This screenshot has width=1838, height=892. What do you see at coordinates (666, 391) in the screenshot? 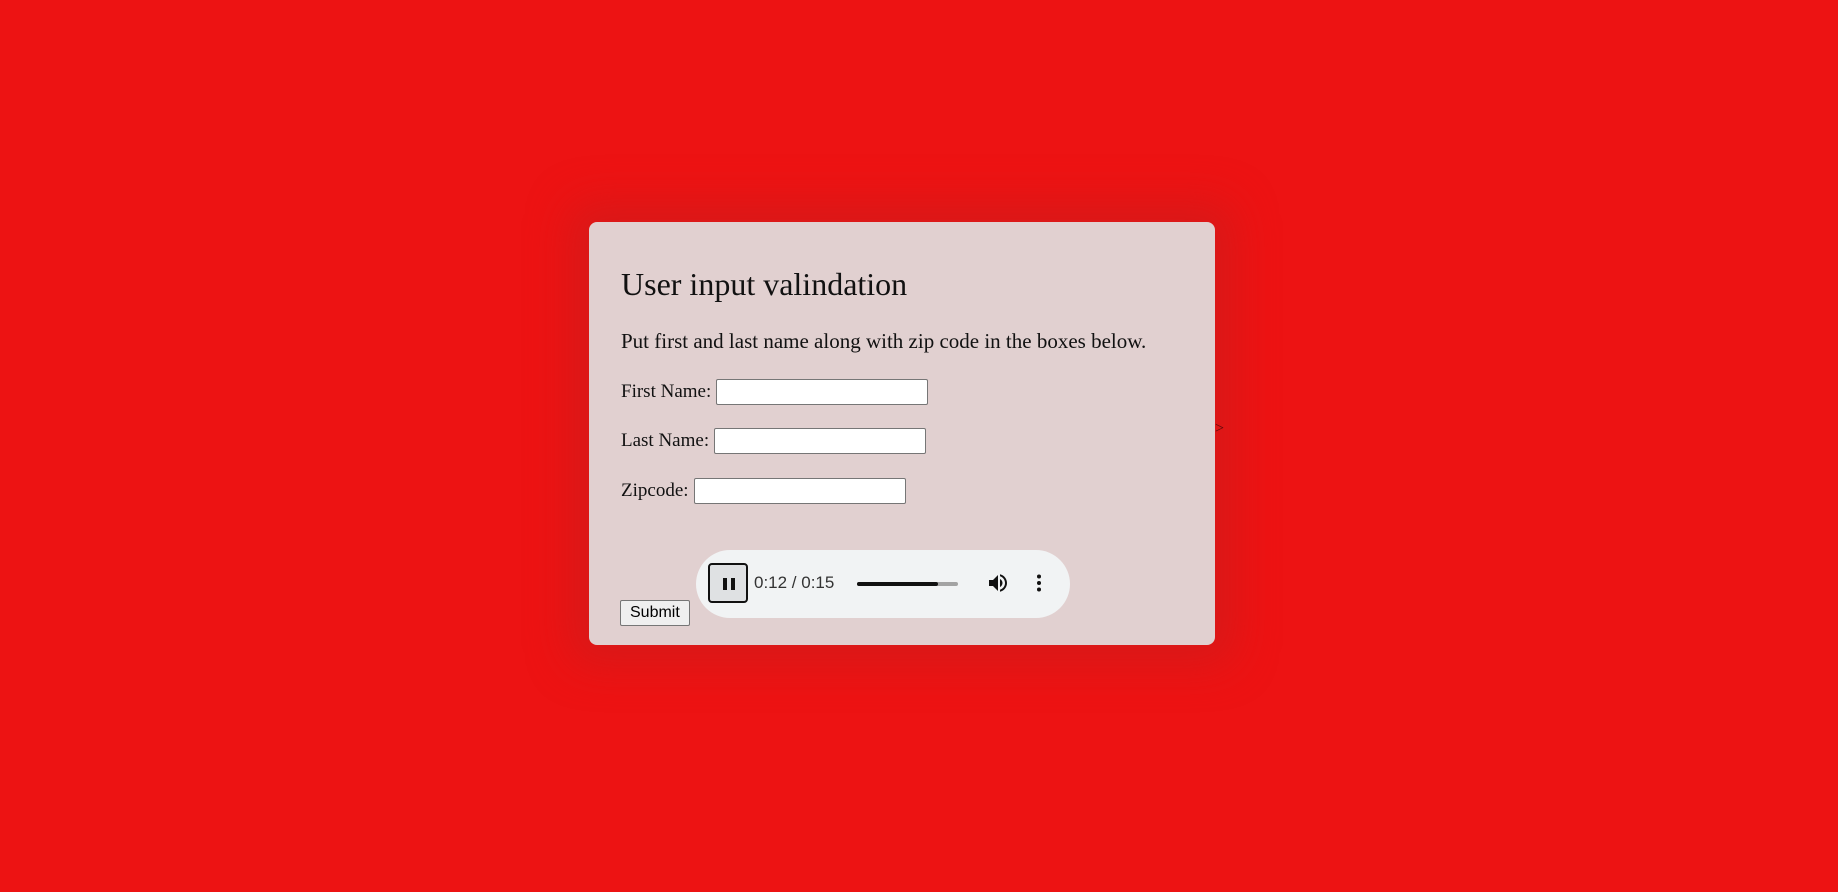
I see `first-name-label: First Name:` at bounding box center [666, 391].